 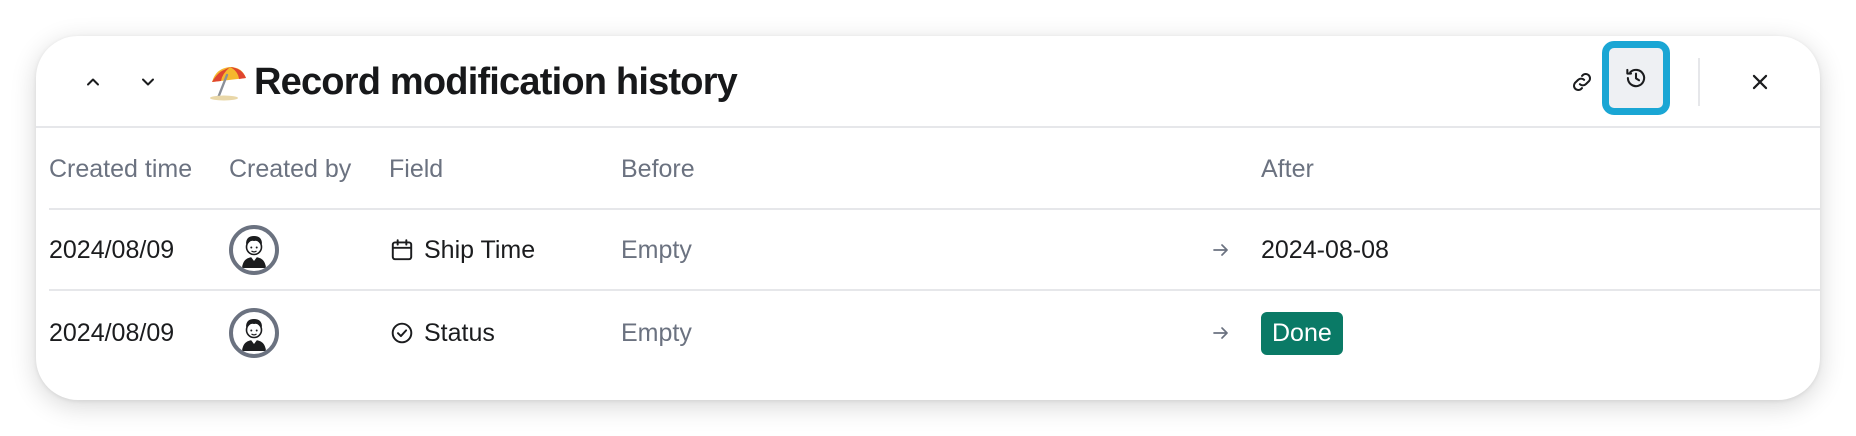 I want to click on field-cell: Status, so click(x=442, y=333).